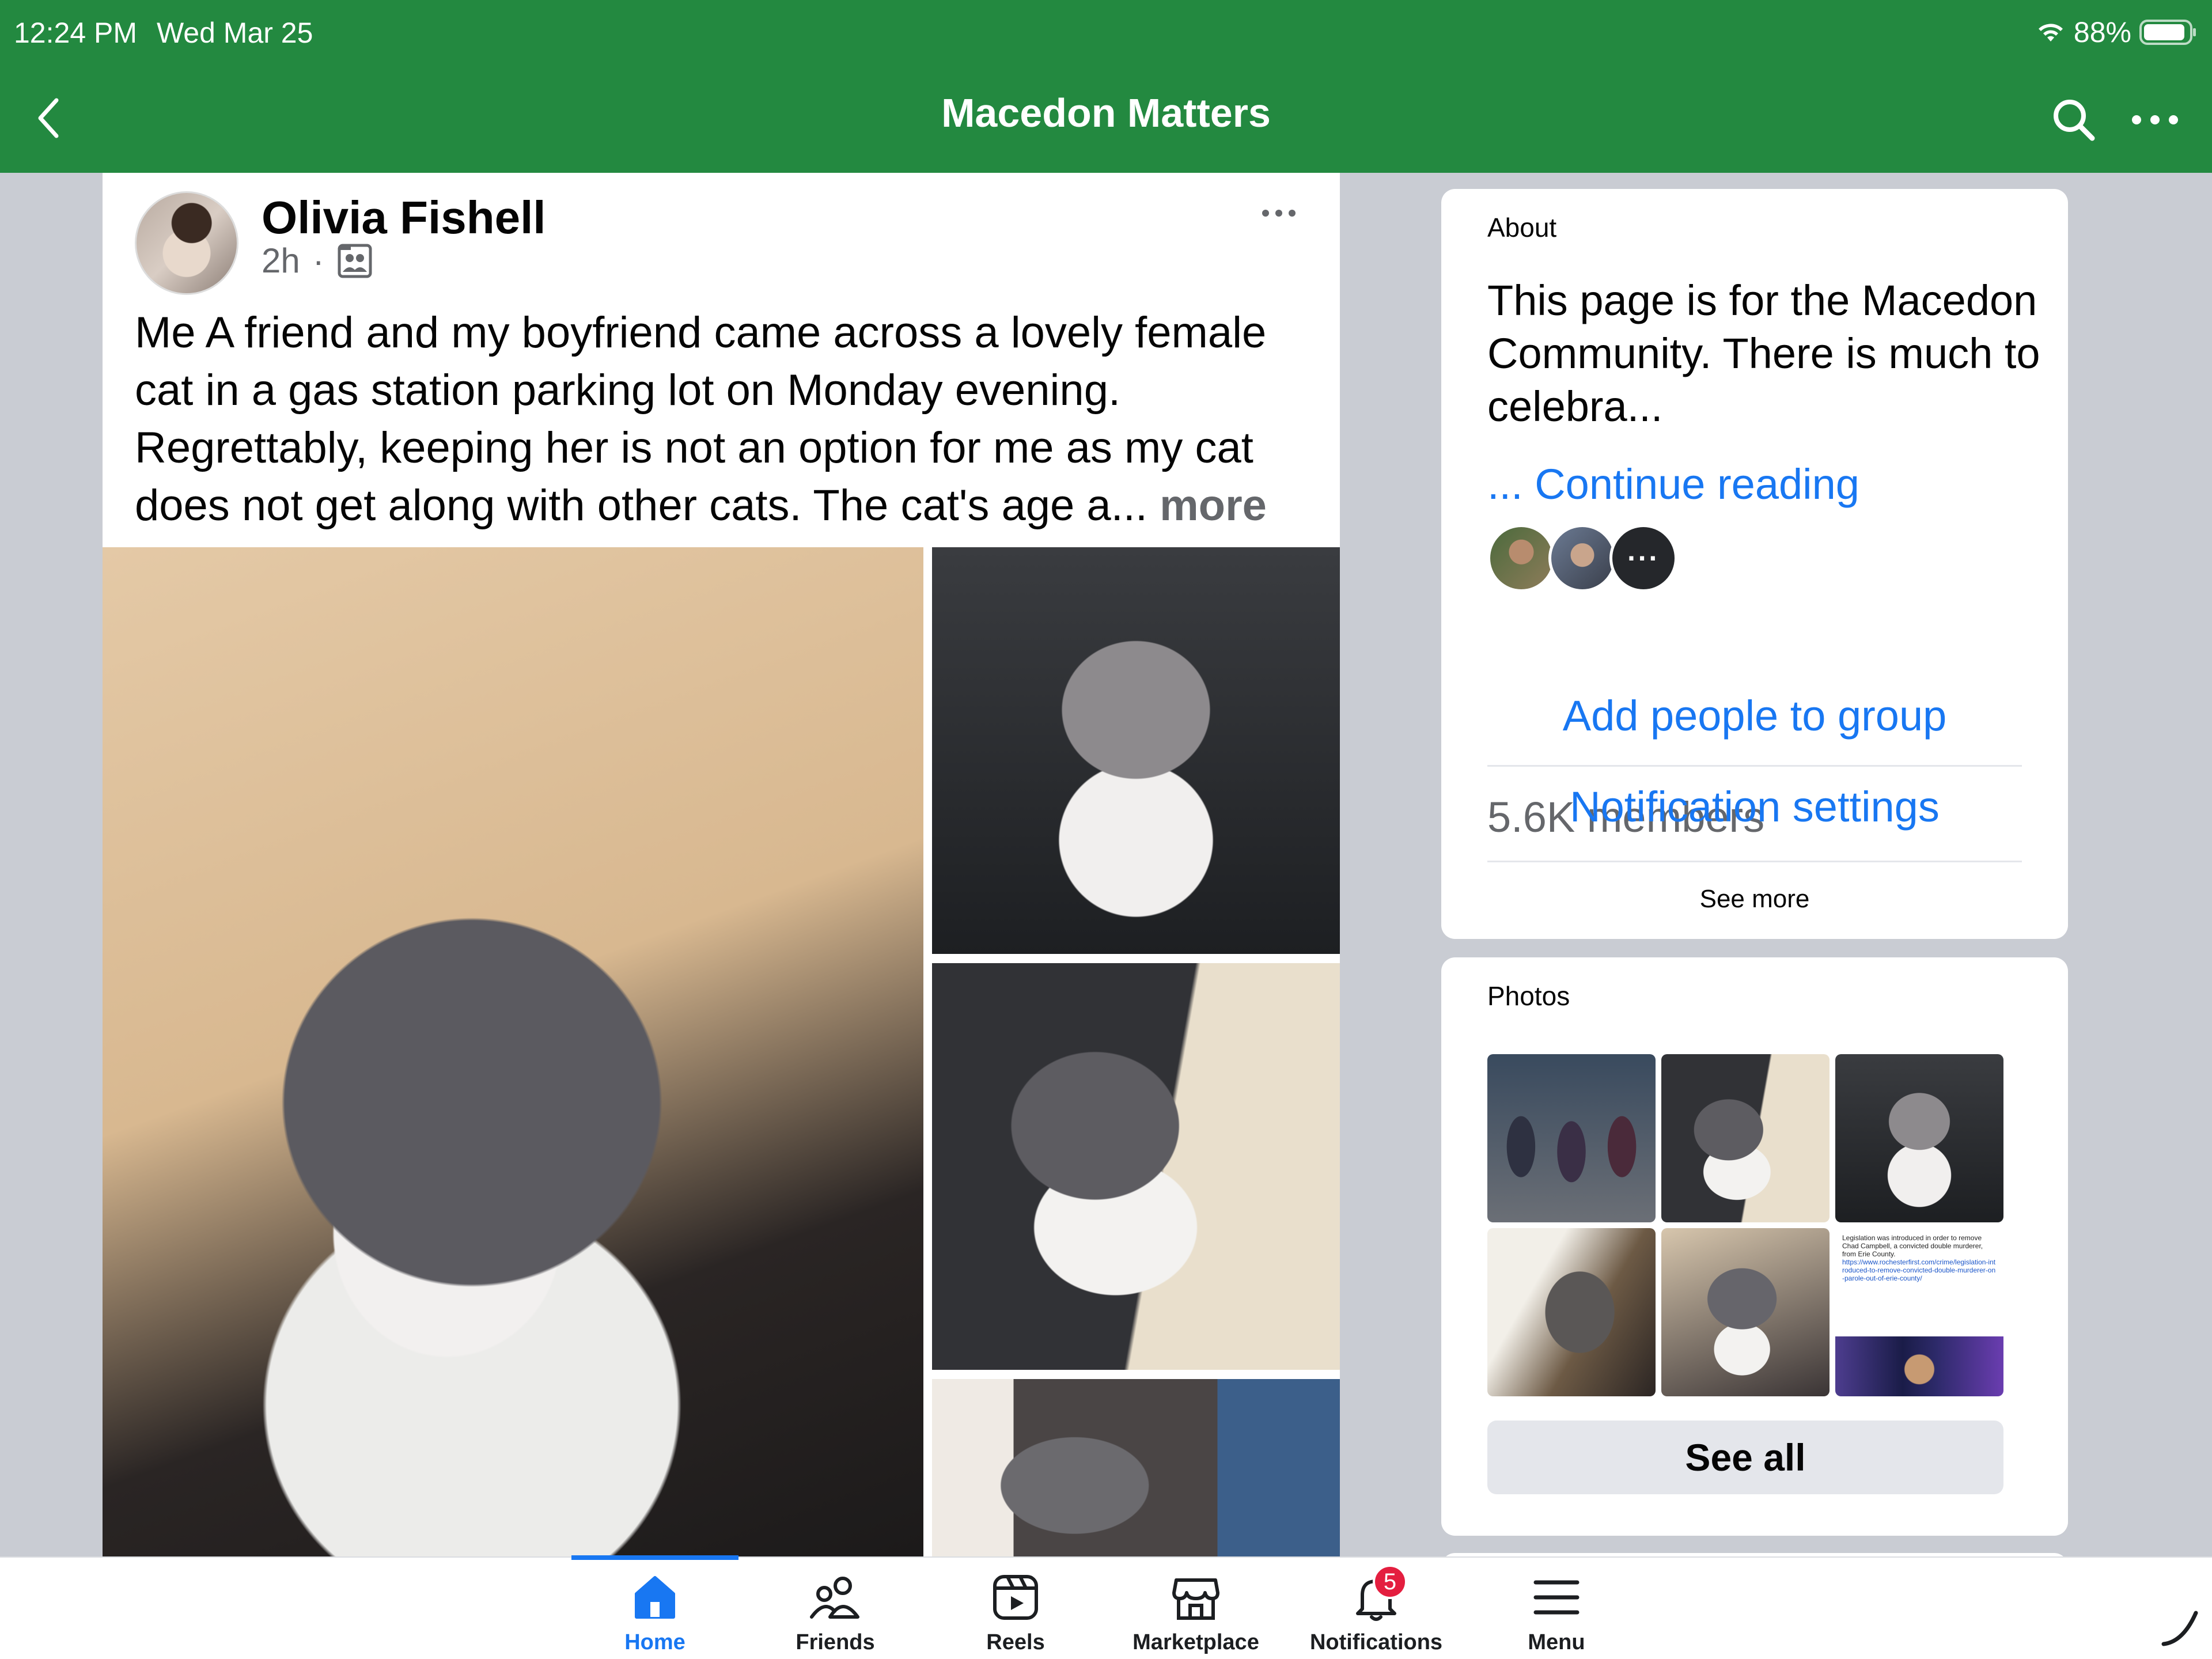 This screenshot has width=2212, height=1659. Describe the element at coordinates (835, 1597) in the screenshot. I see `friends-icon` at that location.